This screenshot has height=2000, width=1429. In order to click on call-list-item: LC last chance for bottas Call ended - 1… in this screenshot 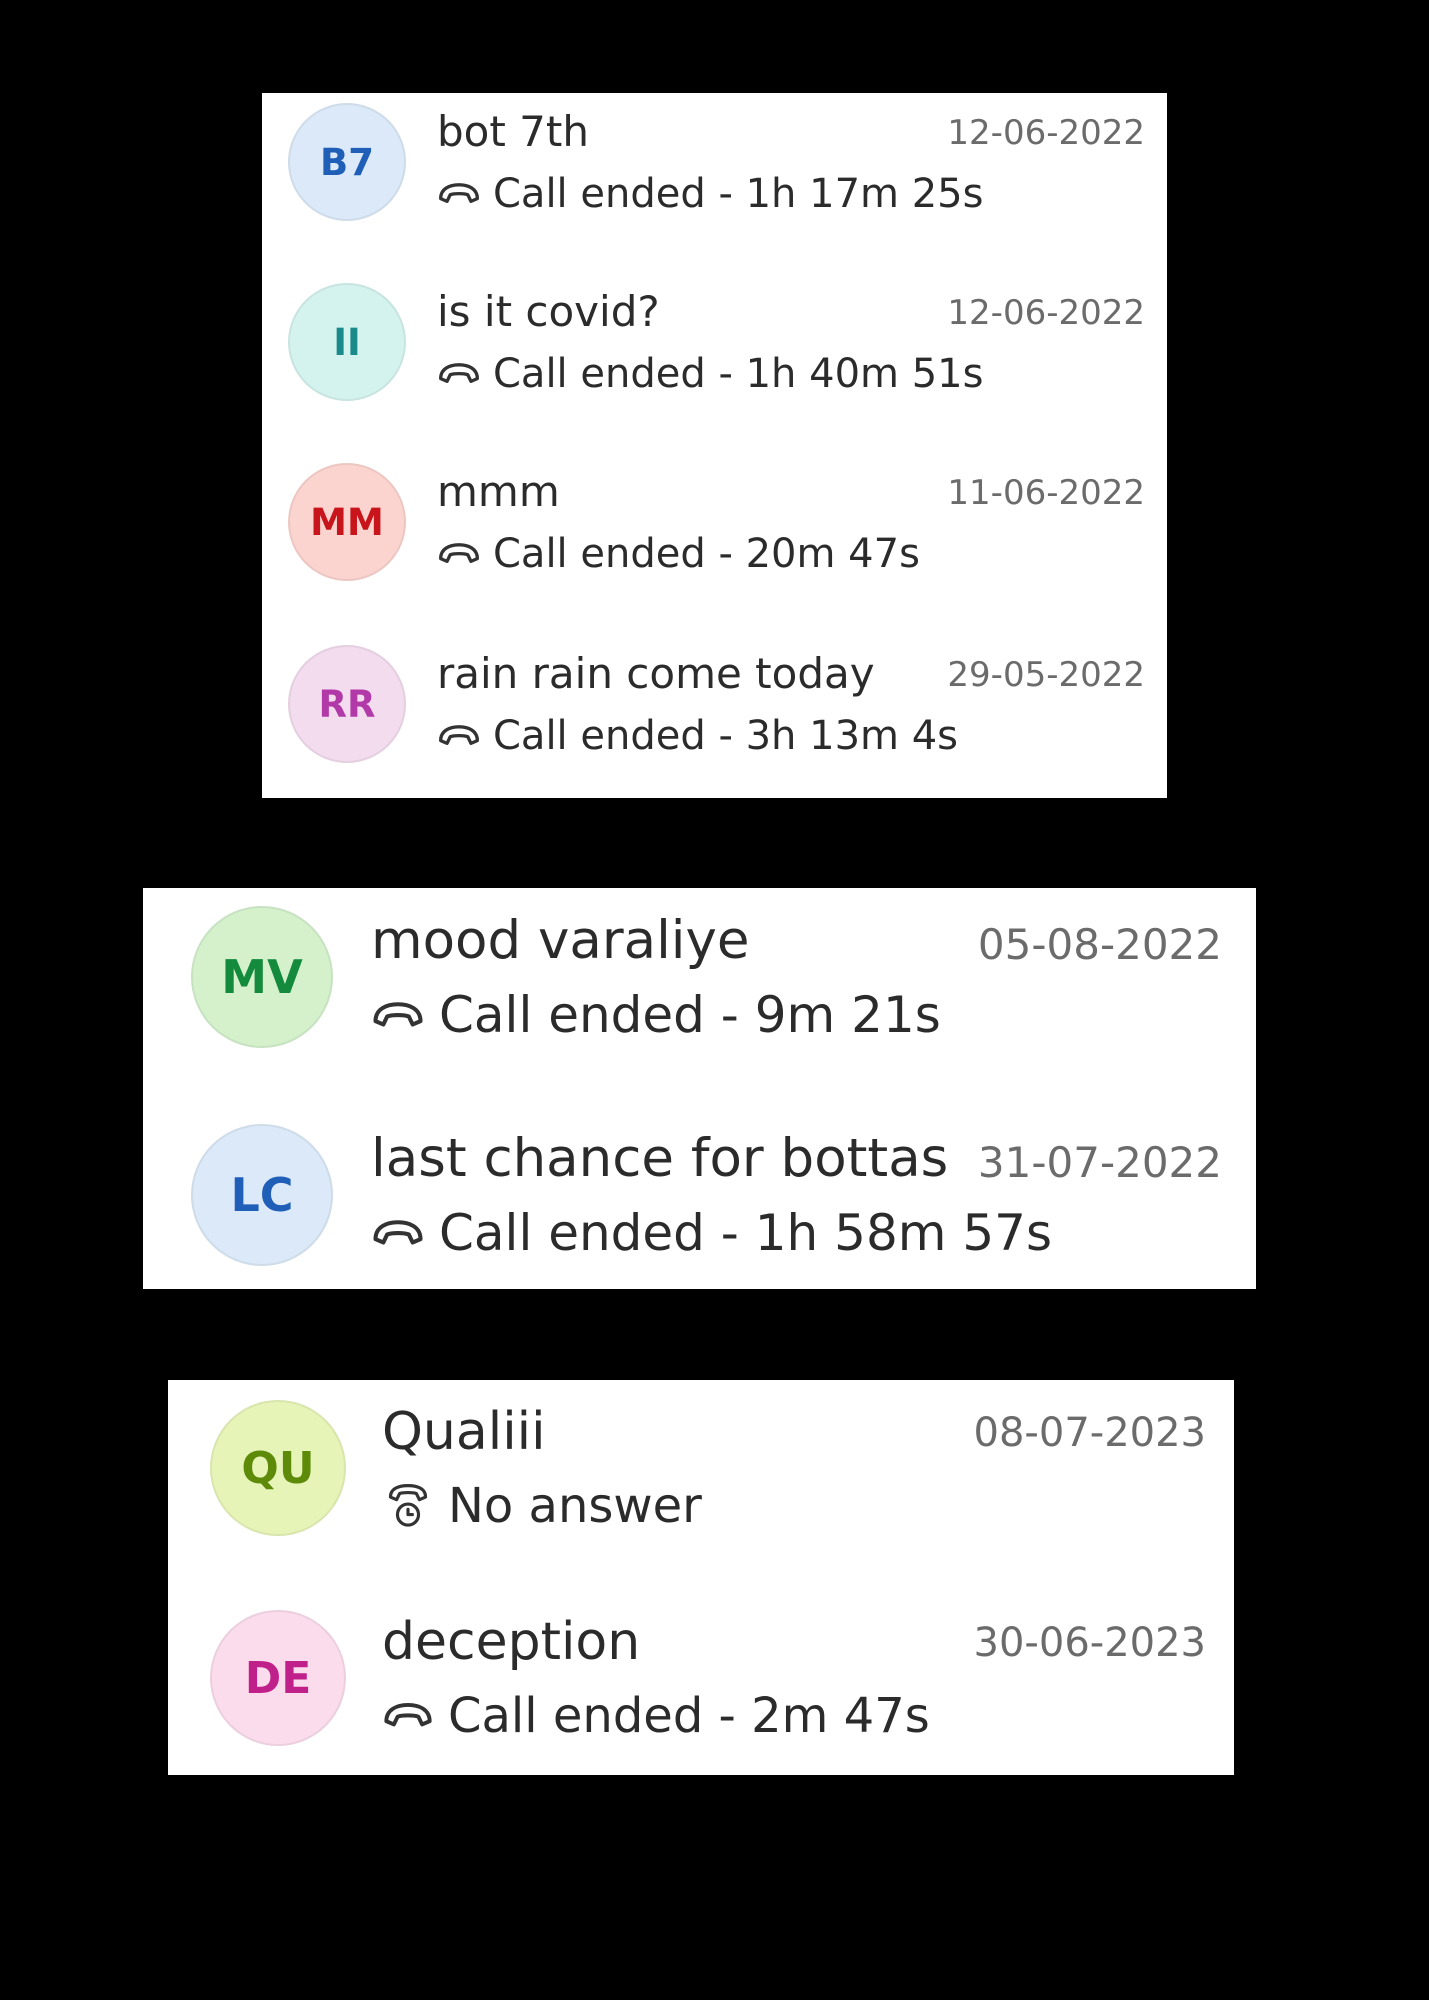, I will do `click(699, 1215)`.